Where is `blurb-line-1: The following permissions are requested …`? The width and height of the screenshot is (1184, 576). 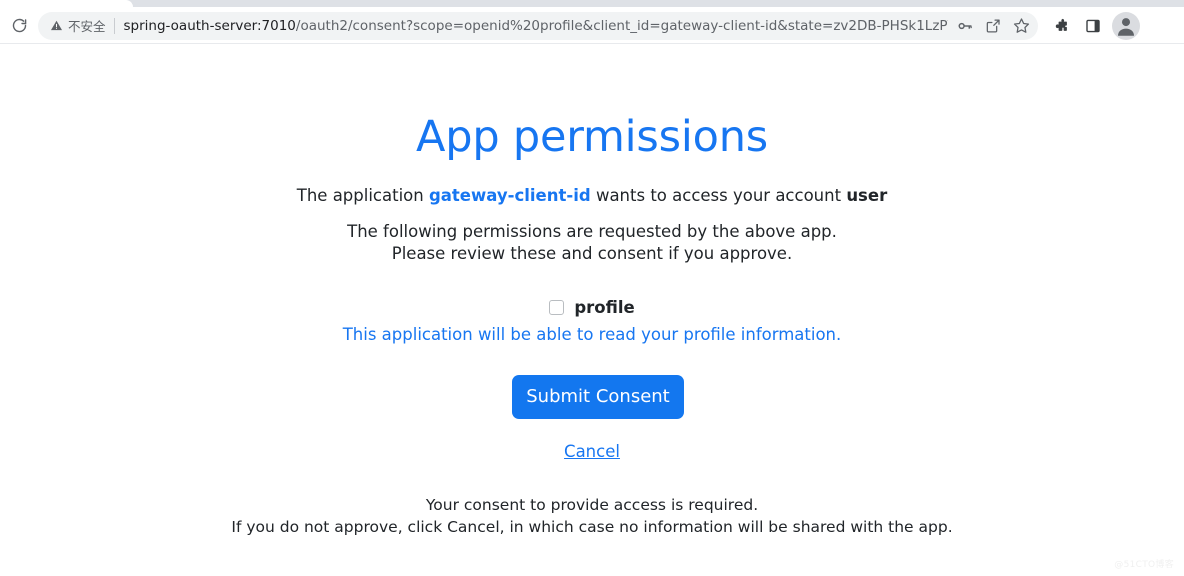 blurb-line-1: The following permissions are requested … is located at coordinates (592, 231).